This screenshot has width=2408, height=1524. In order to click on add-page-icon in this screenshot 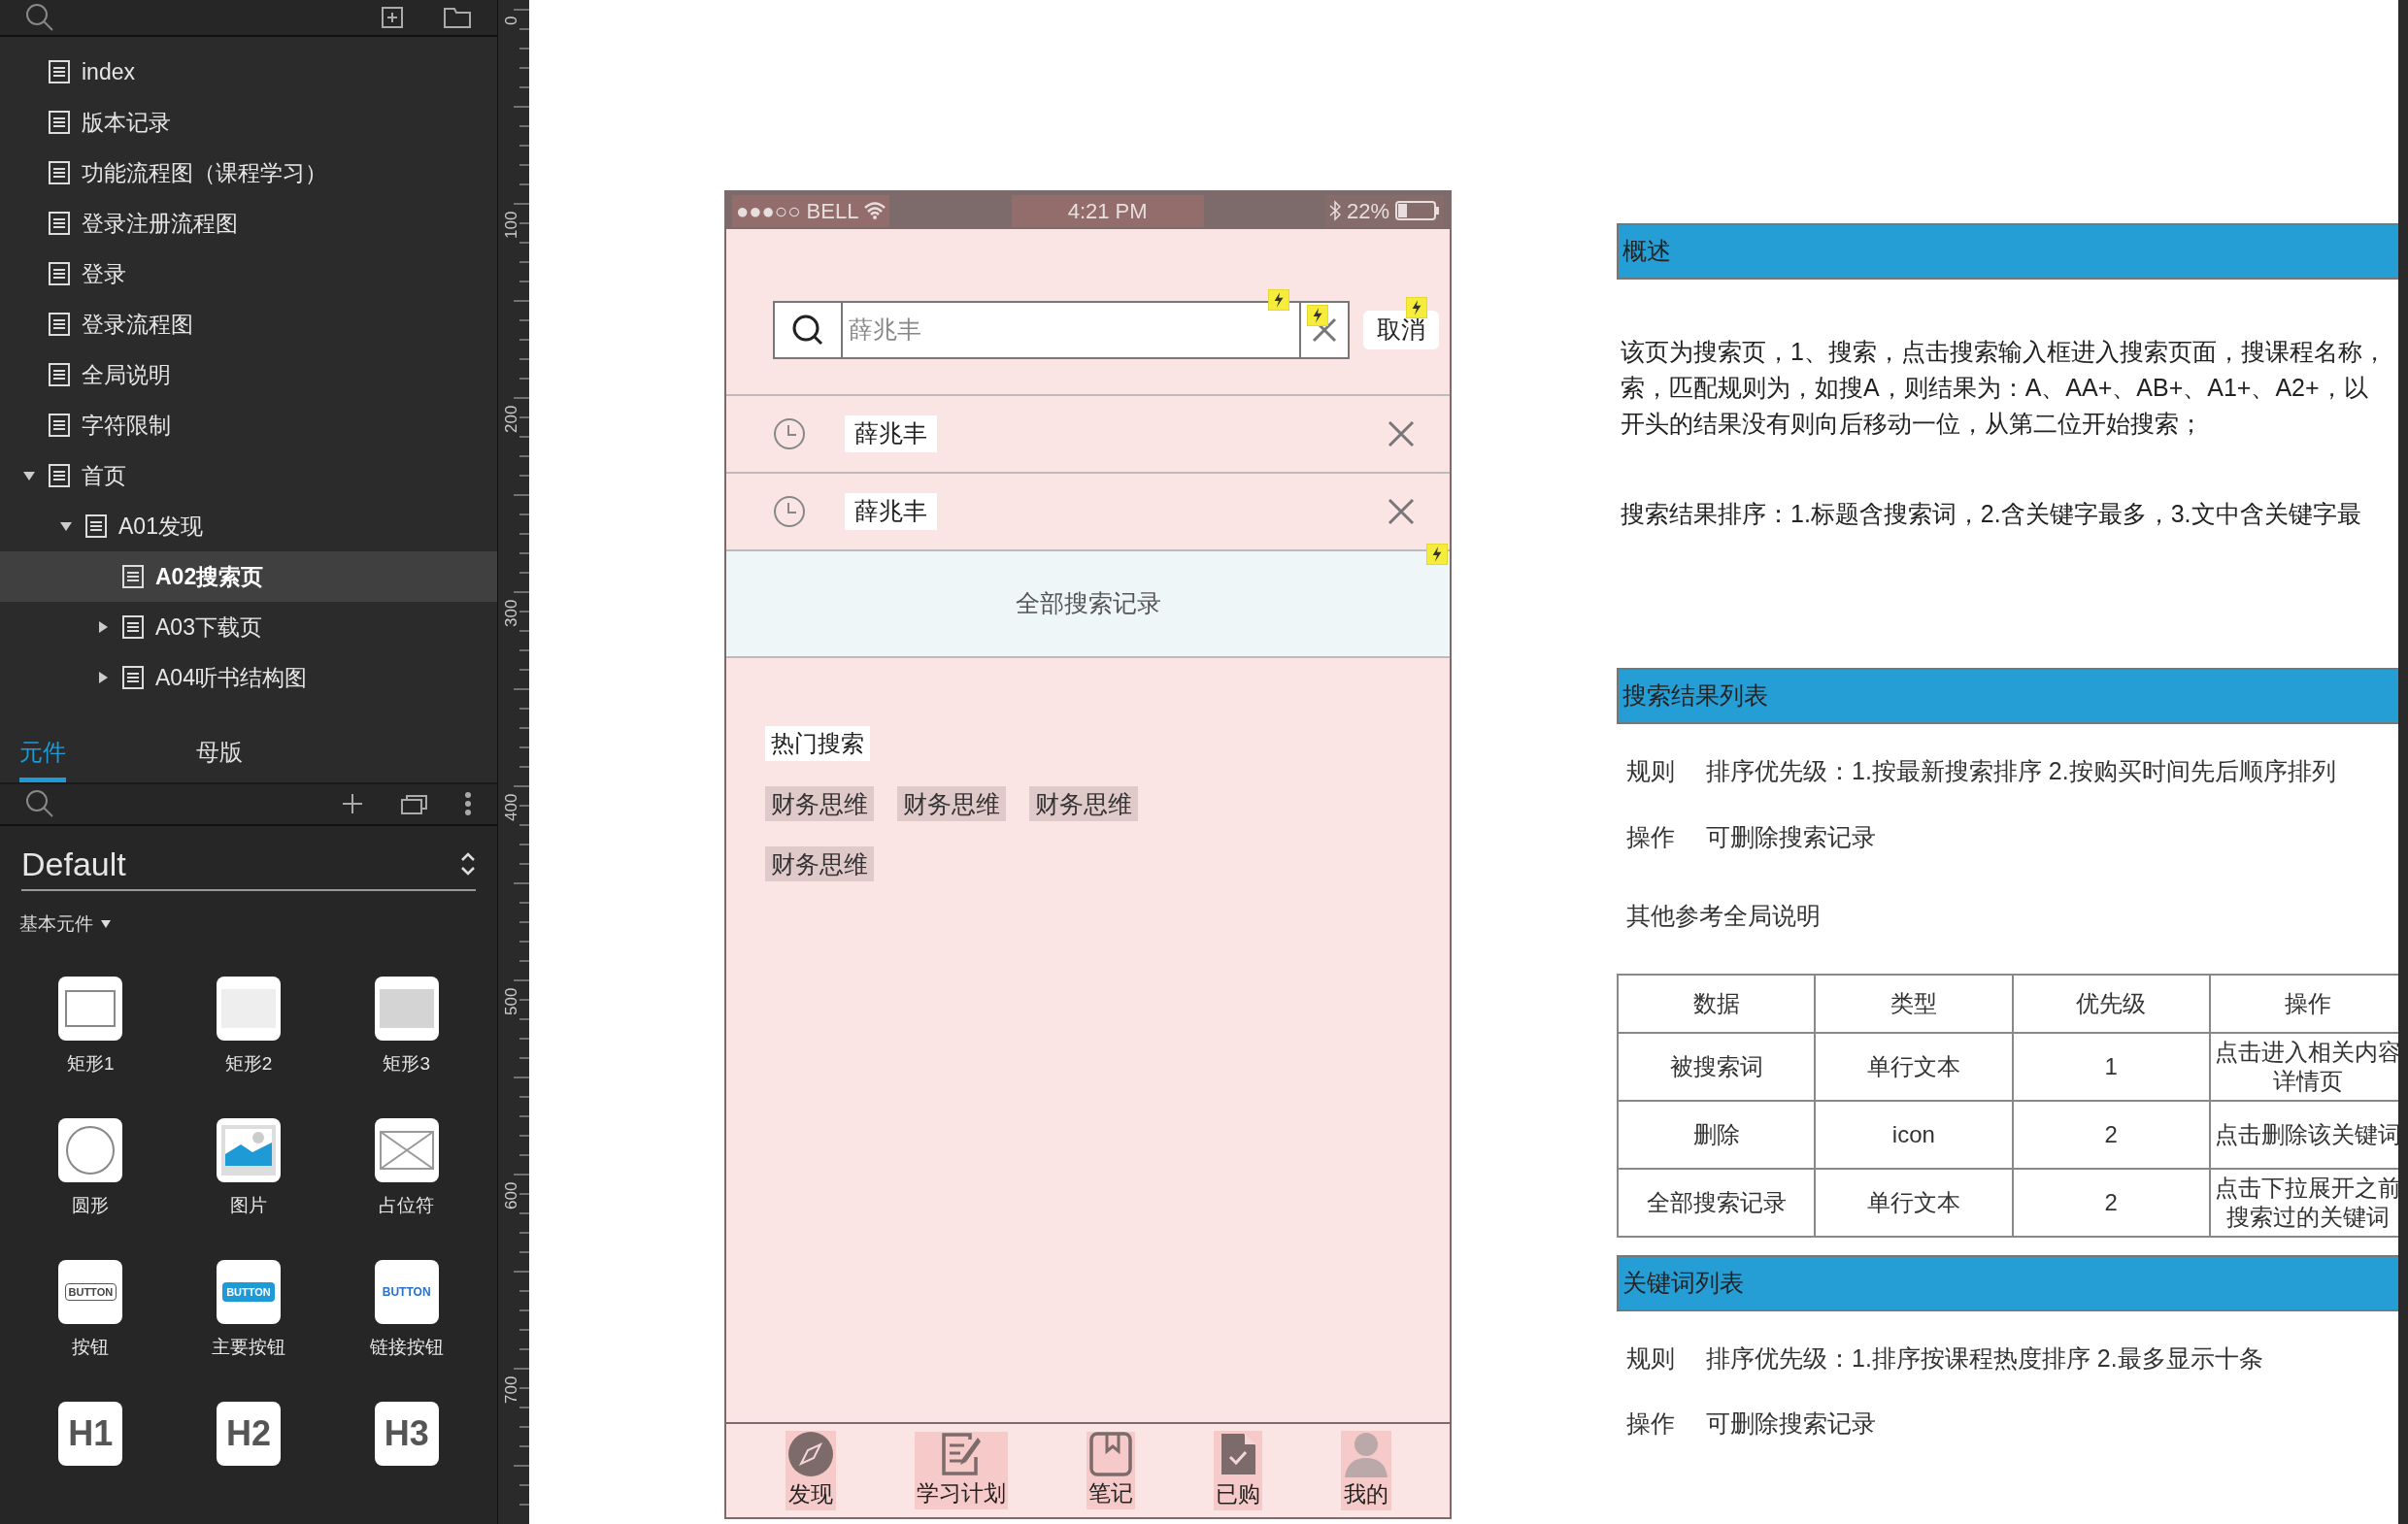, I will do `click(393, 18)`.